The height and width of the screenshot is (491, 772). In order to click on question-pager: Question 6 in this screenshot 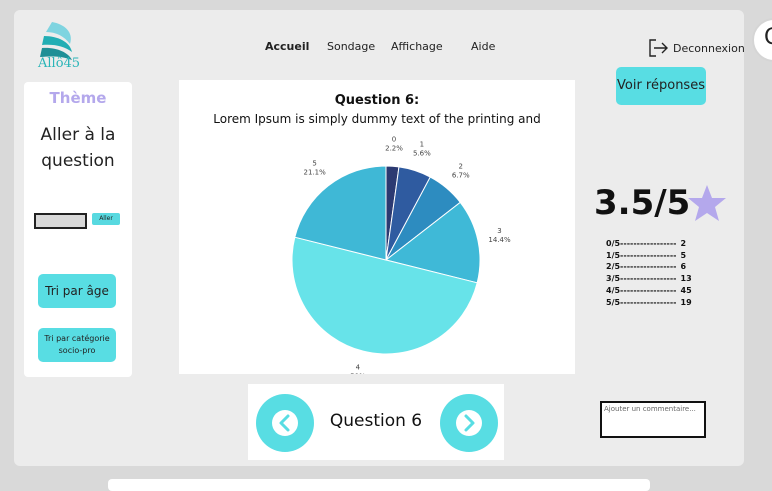, I will do `click(376, 422)`.